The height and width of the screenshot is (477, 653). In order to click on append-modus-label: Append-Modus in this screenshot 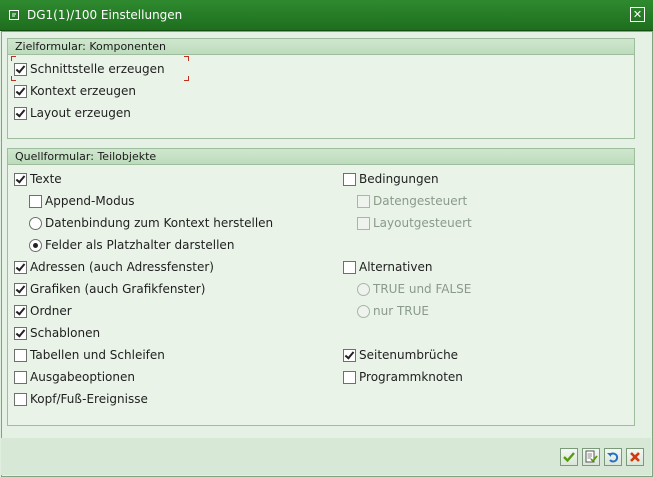, I will do `click(90, 201)`.